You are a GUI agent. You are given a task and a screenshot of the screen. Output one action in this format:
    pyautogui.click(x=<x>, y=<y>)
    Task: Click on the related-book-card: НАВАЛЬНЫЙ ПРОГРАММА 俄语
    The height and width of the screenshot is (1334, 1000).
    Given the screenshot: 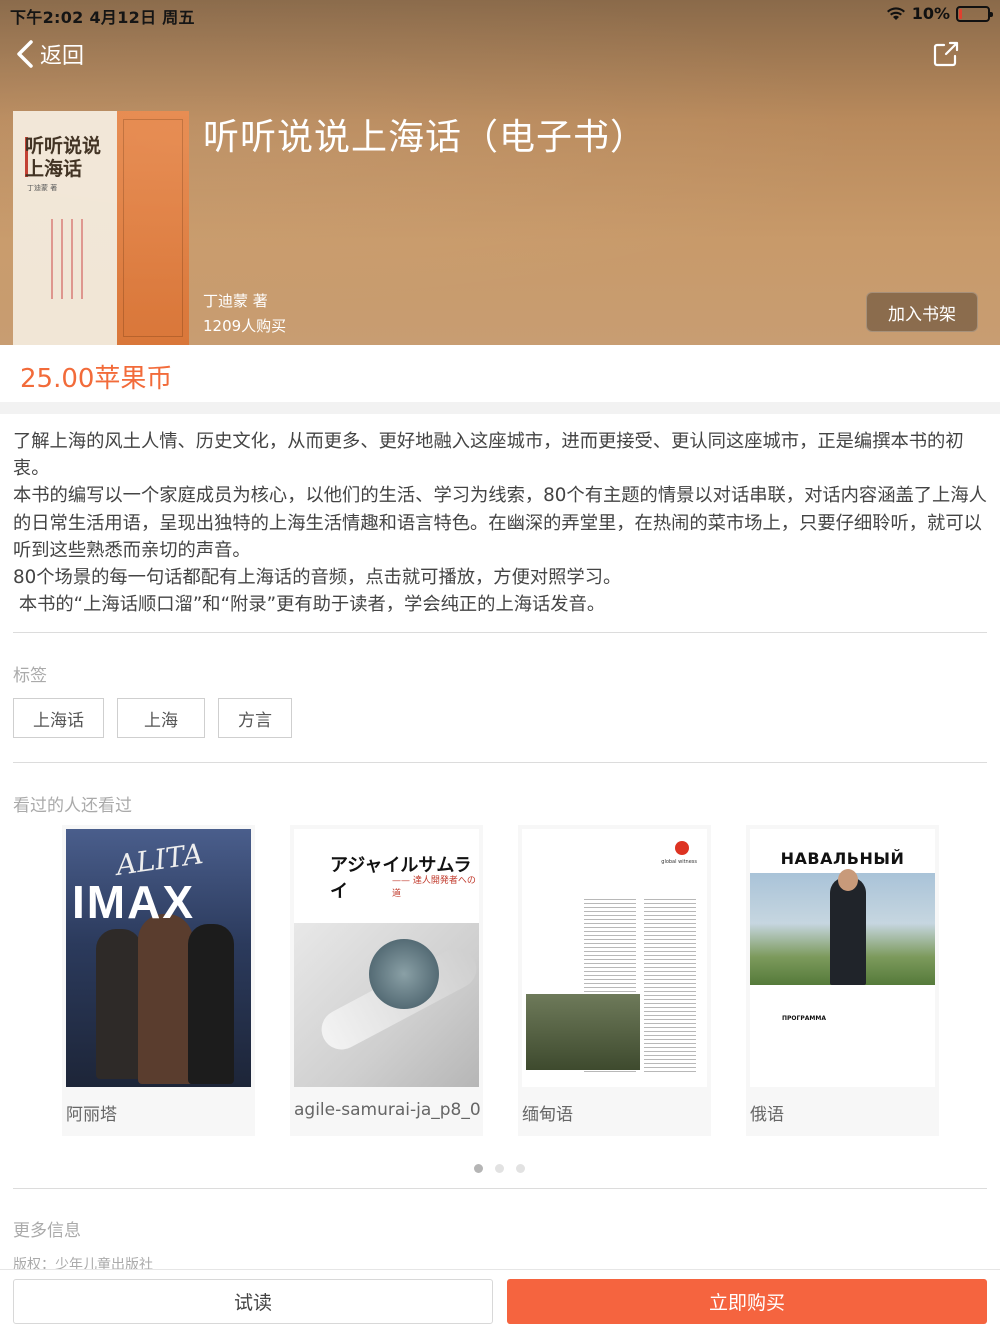 What is the action you would take?
    pyautogui.click(x=842, y=980)
    